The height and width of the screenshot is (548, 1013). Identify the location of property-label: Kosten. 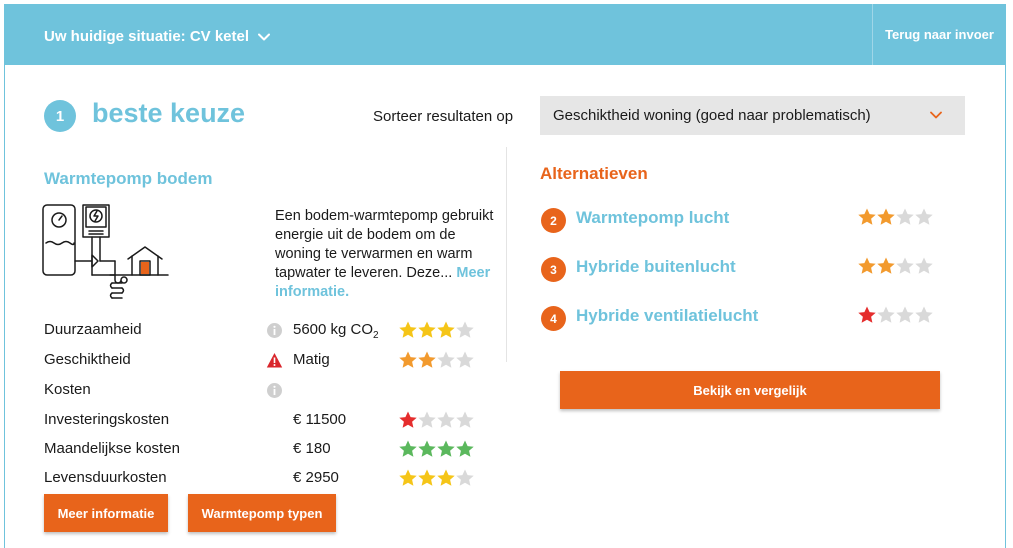
(67, 389).